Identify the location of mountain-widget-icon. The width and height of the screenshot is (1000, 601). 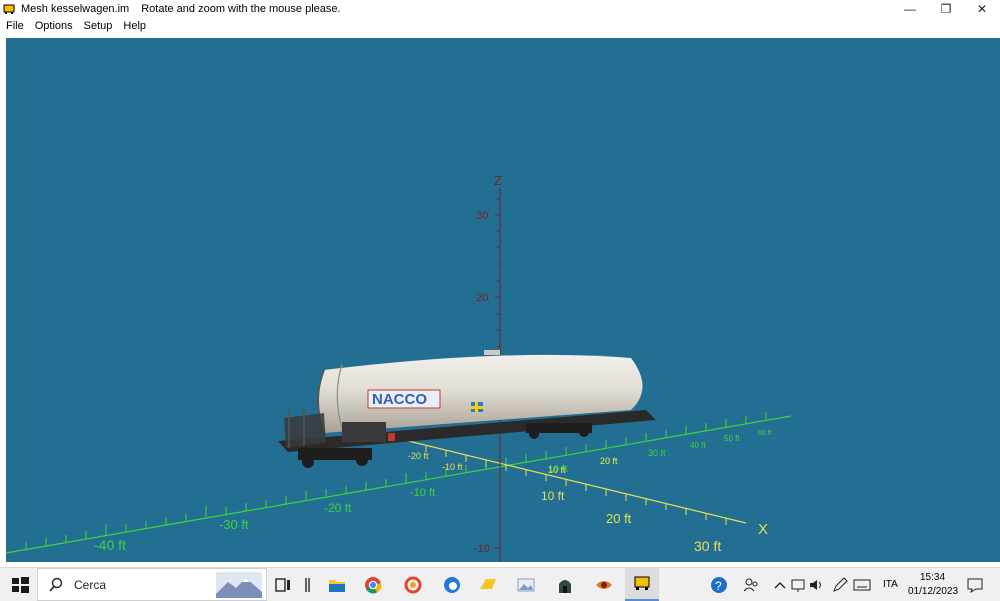
(239, 584).